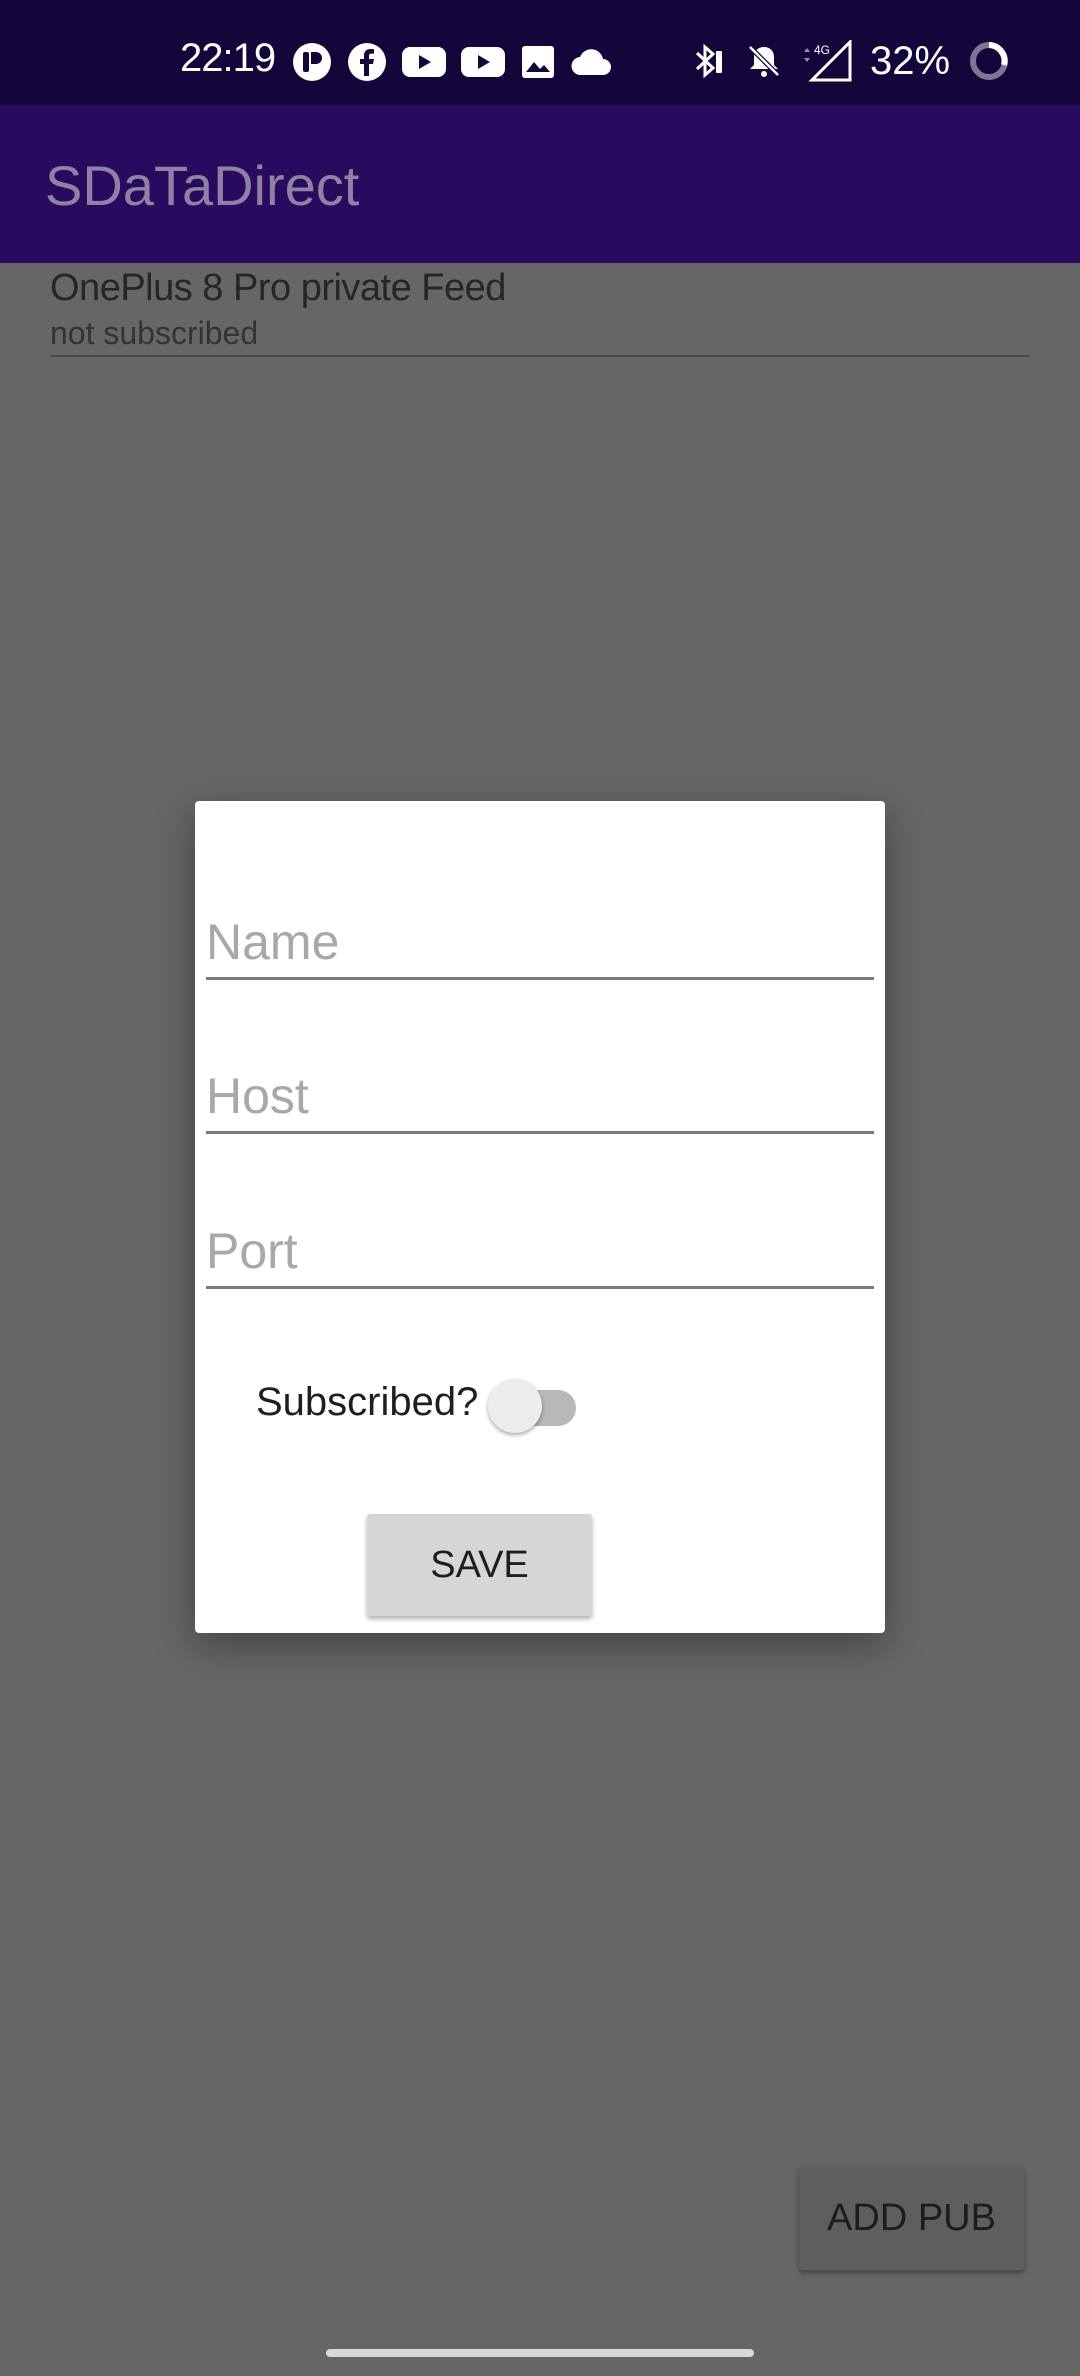 Image resolution: width=1080 pixels, height=2376 pixels. Describe the element at coordinates (540, 184) in the screenshot. I see `app-bar: SDaTaDirect` at that location.